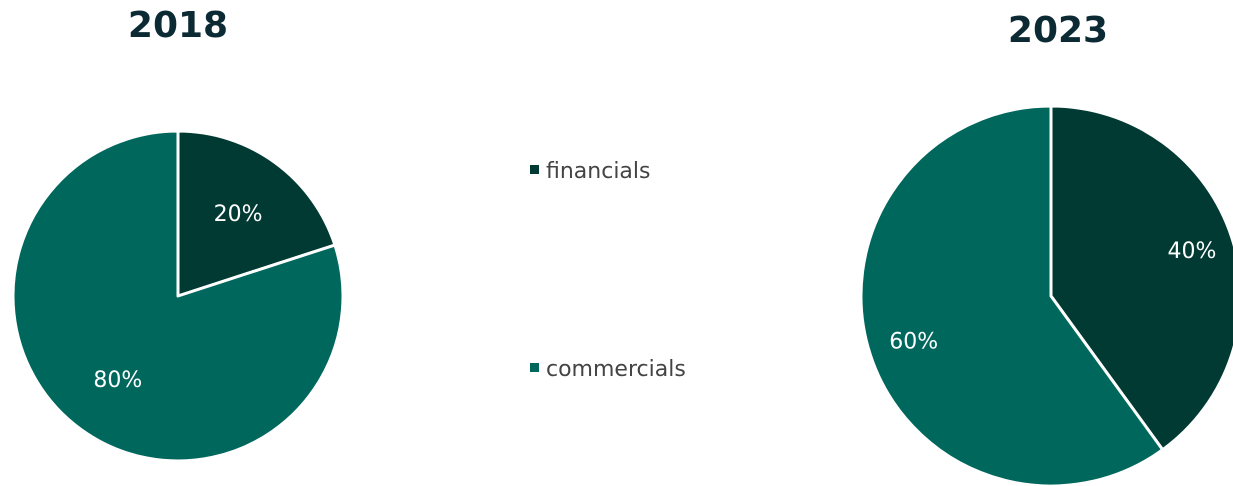 Image resolution: width=1233 pixels, height=486 pixels. Describe the element at coordinates (913, 342) in the screenshot. I see `data-label-commercials: 60%` at that location.